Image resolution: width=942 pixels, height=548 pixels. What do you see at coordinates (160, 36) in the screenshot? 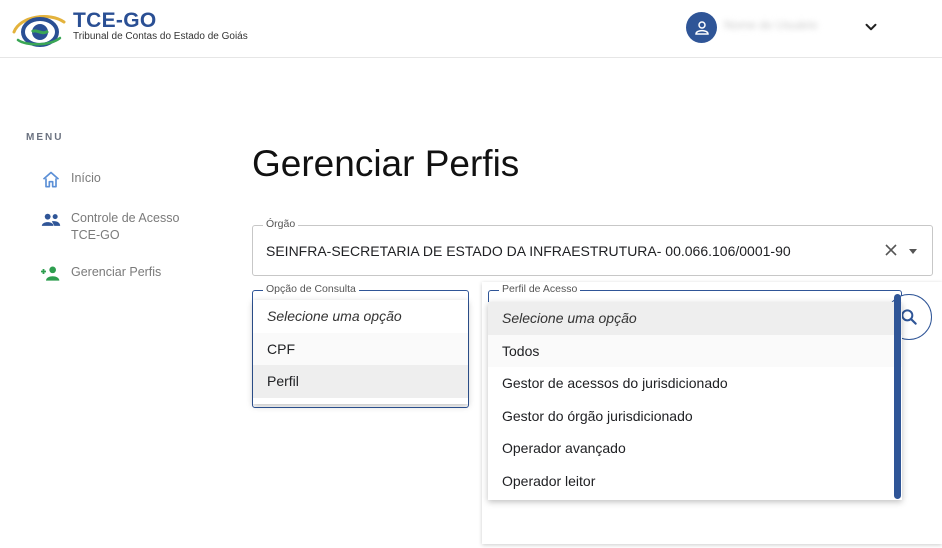
I see `brand-subtitle: Tribunal de Contas do Estado de Goiás` at bounding box center [160, 36].